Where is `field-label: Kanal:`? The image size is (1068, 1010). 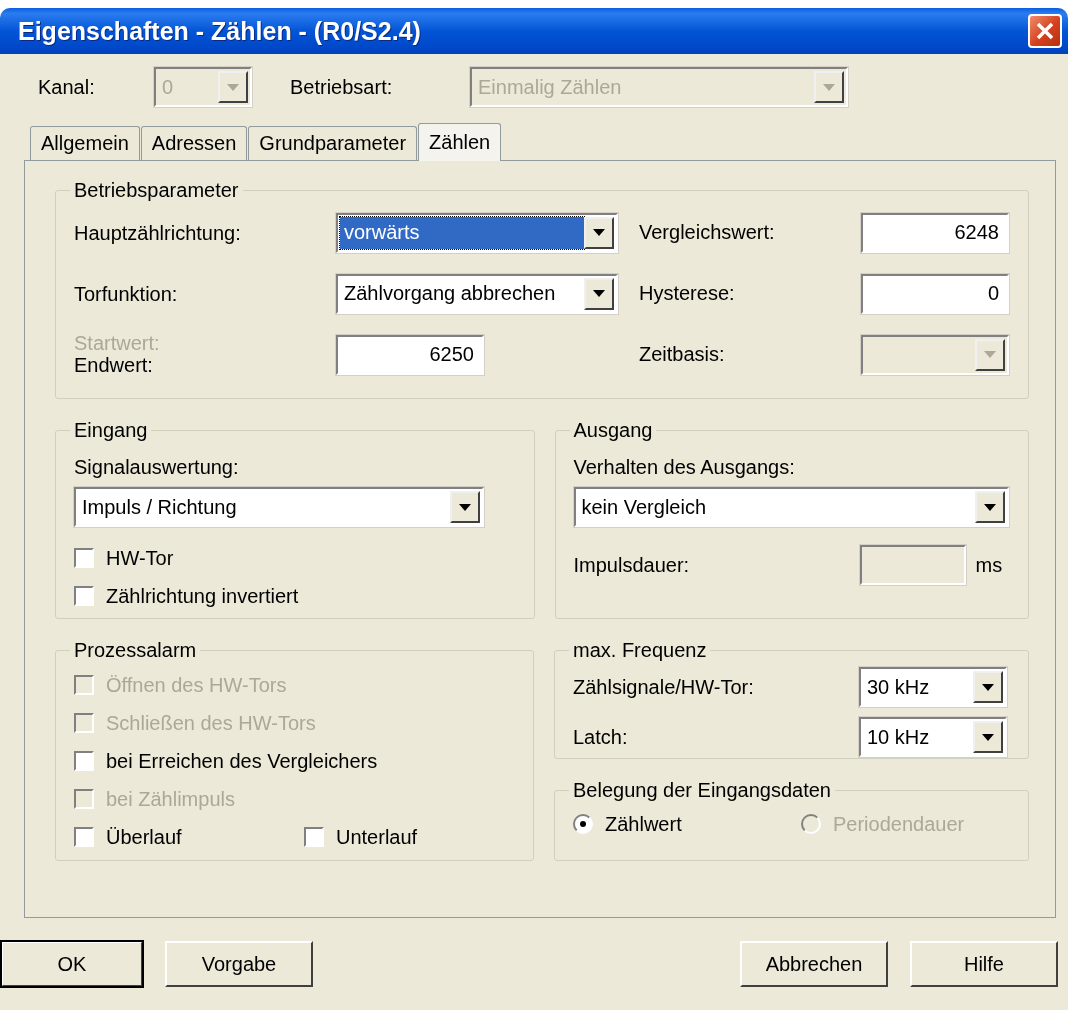 field-label: Kanal: is located at coordinates (67, 87).